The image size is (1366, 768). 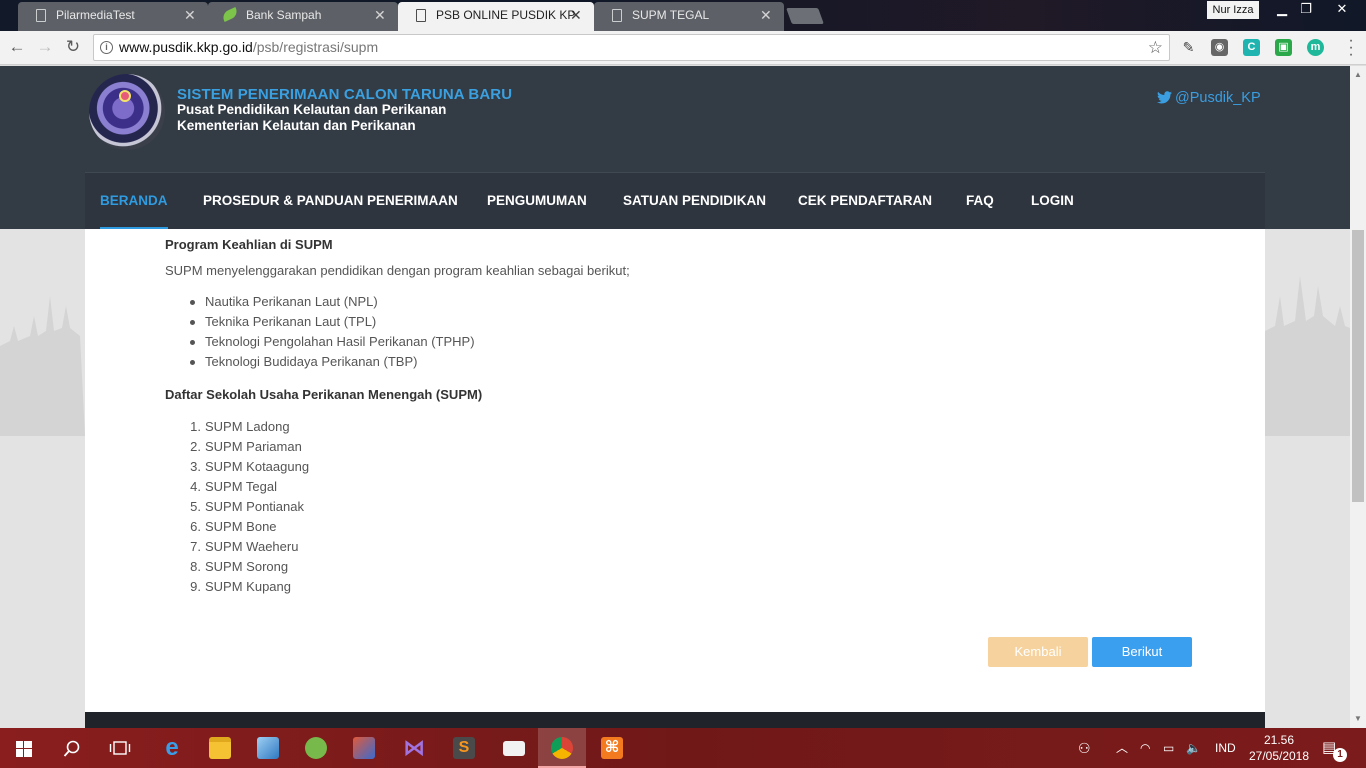 What do you see at coordinates (1351, 48) in the screenshot?
I see `menu-dots-icon: · · ·` at bounding box center [1351, 48].